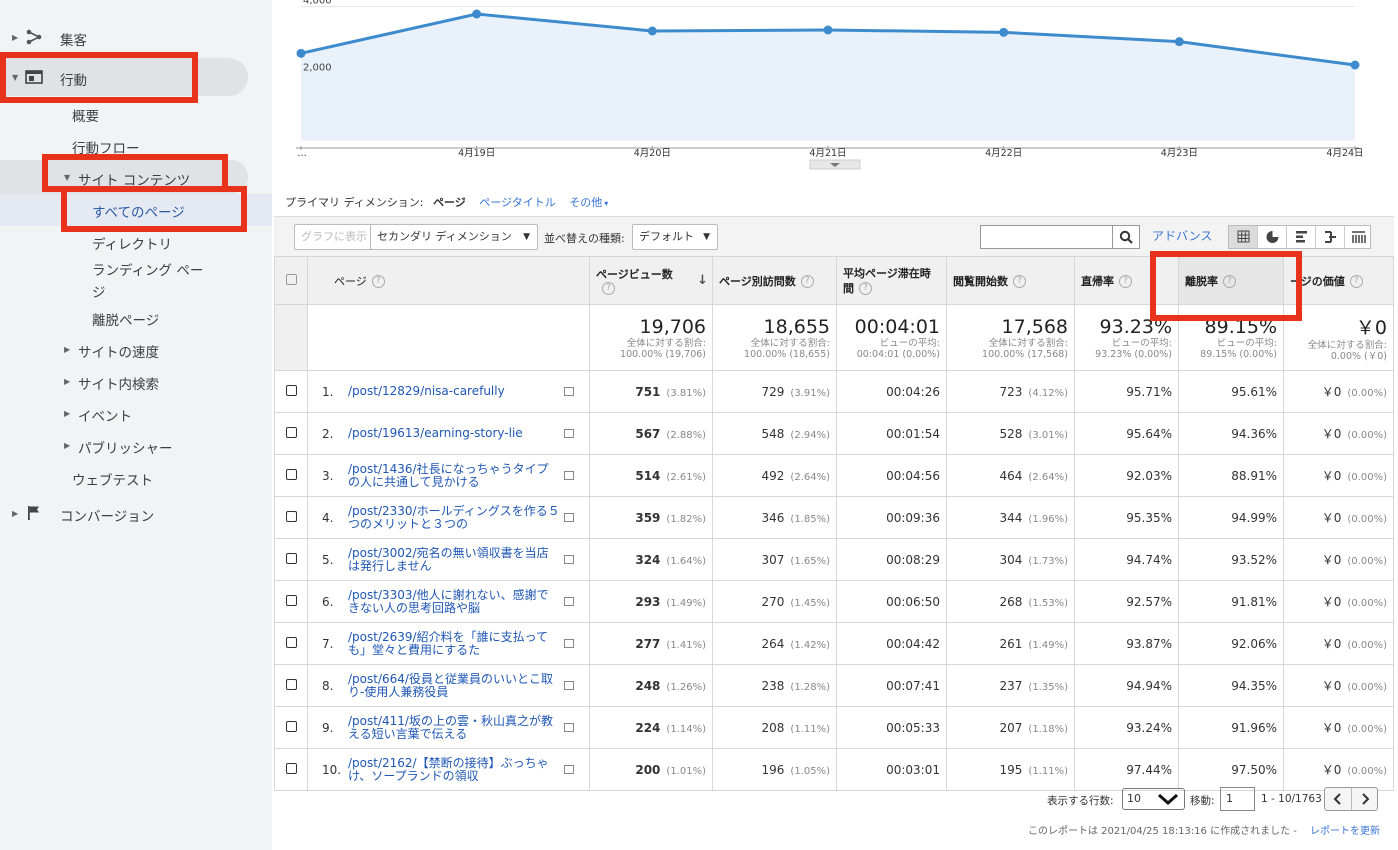  I want to click on sort-desc-icon: ↓, so click(702, 280).